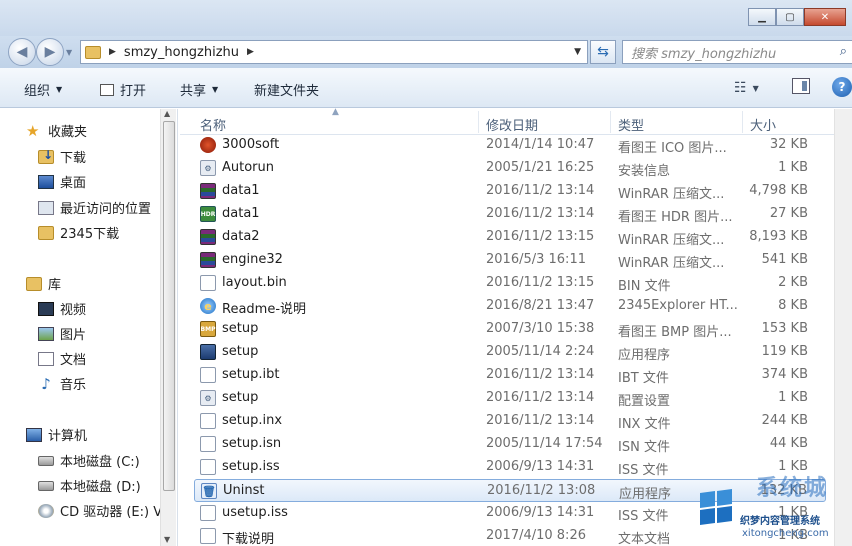  I want to click on file-row: setup.ibt 2016/11/2 13:14 IBT 文件 374 KB, so click(510, 375).